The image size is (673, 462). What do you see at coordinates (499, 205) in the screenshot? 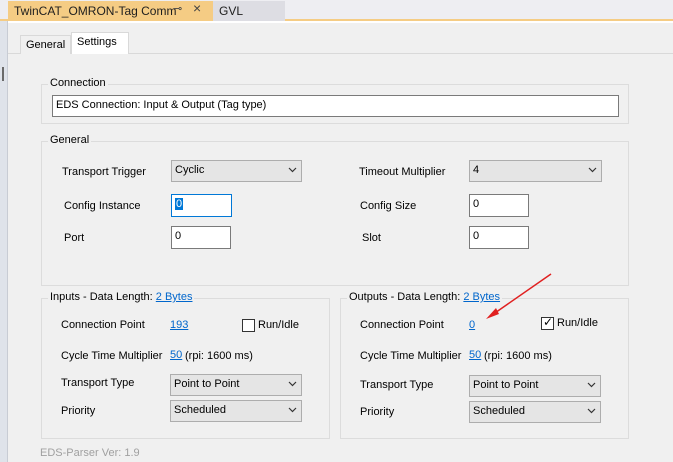
I see `config-size-input: 0` at bounding box center [499, 205].